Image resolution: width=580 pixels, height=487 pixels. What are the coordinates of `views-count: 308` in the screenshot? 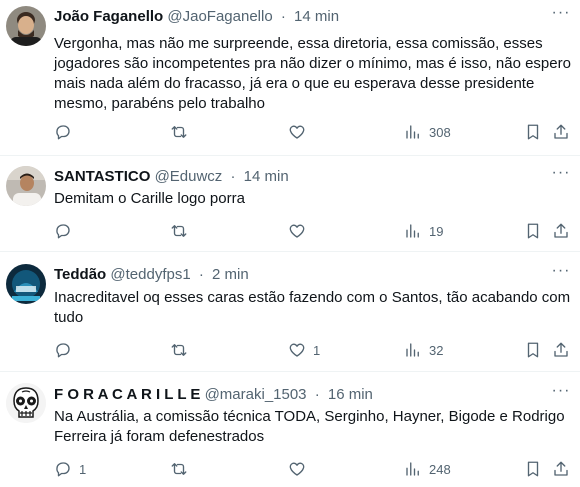 It's located at (440, 132).